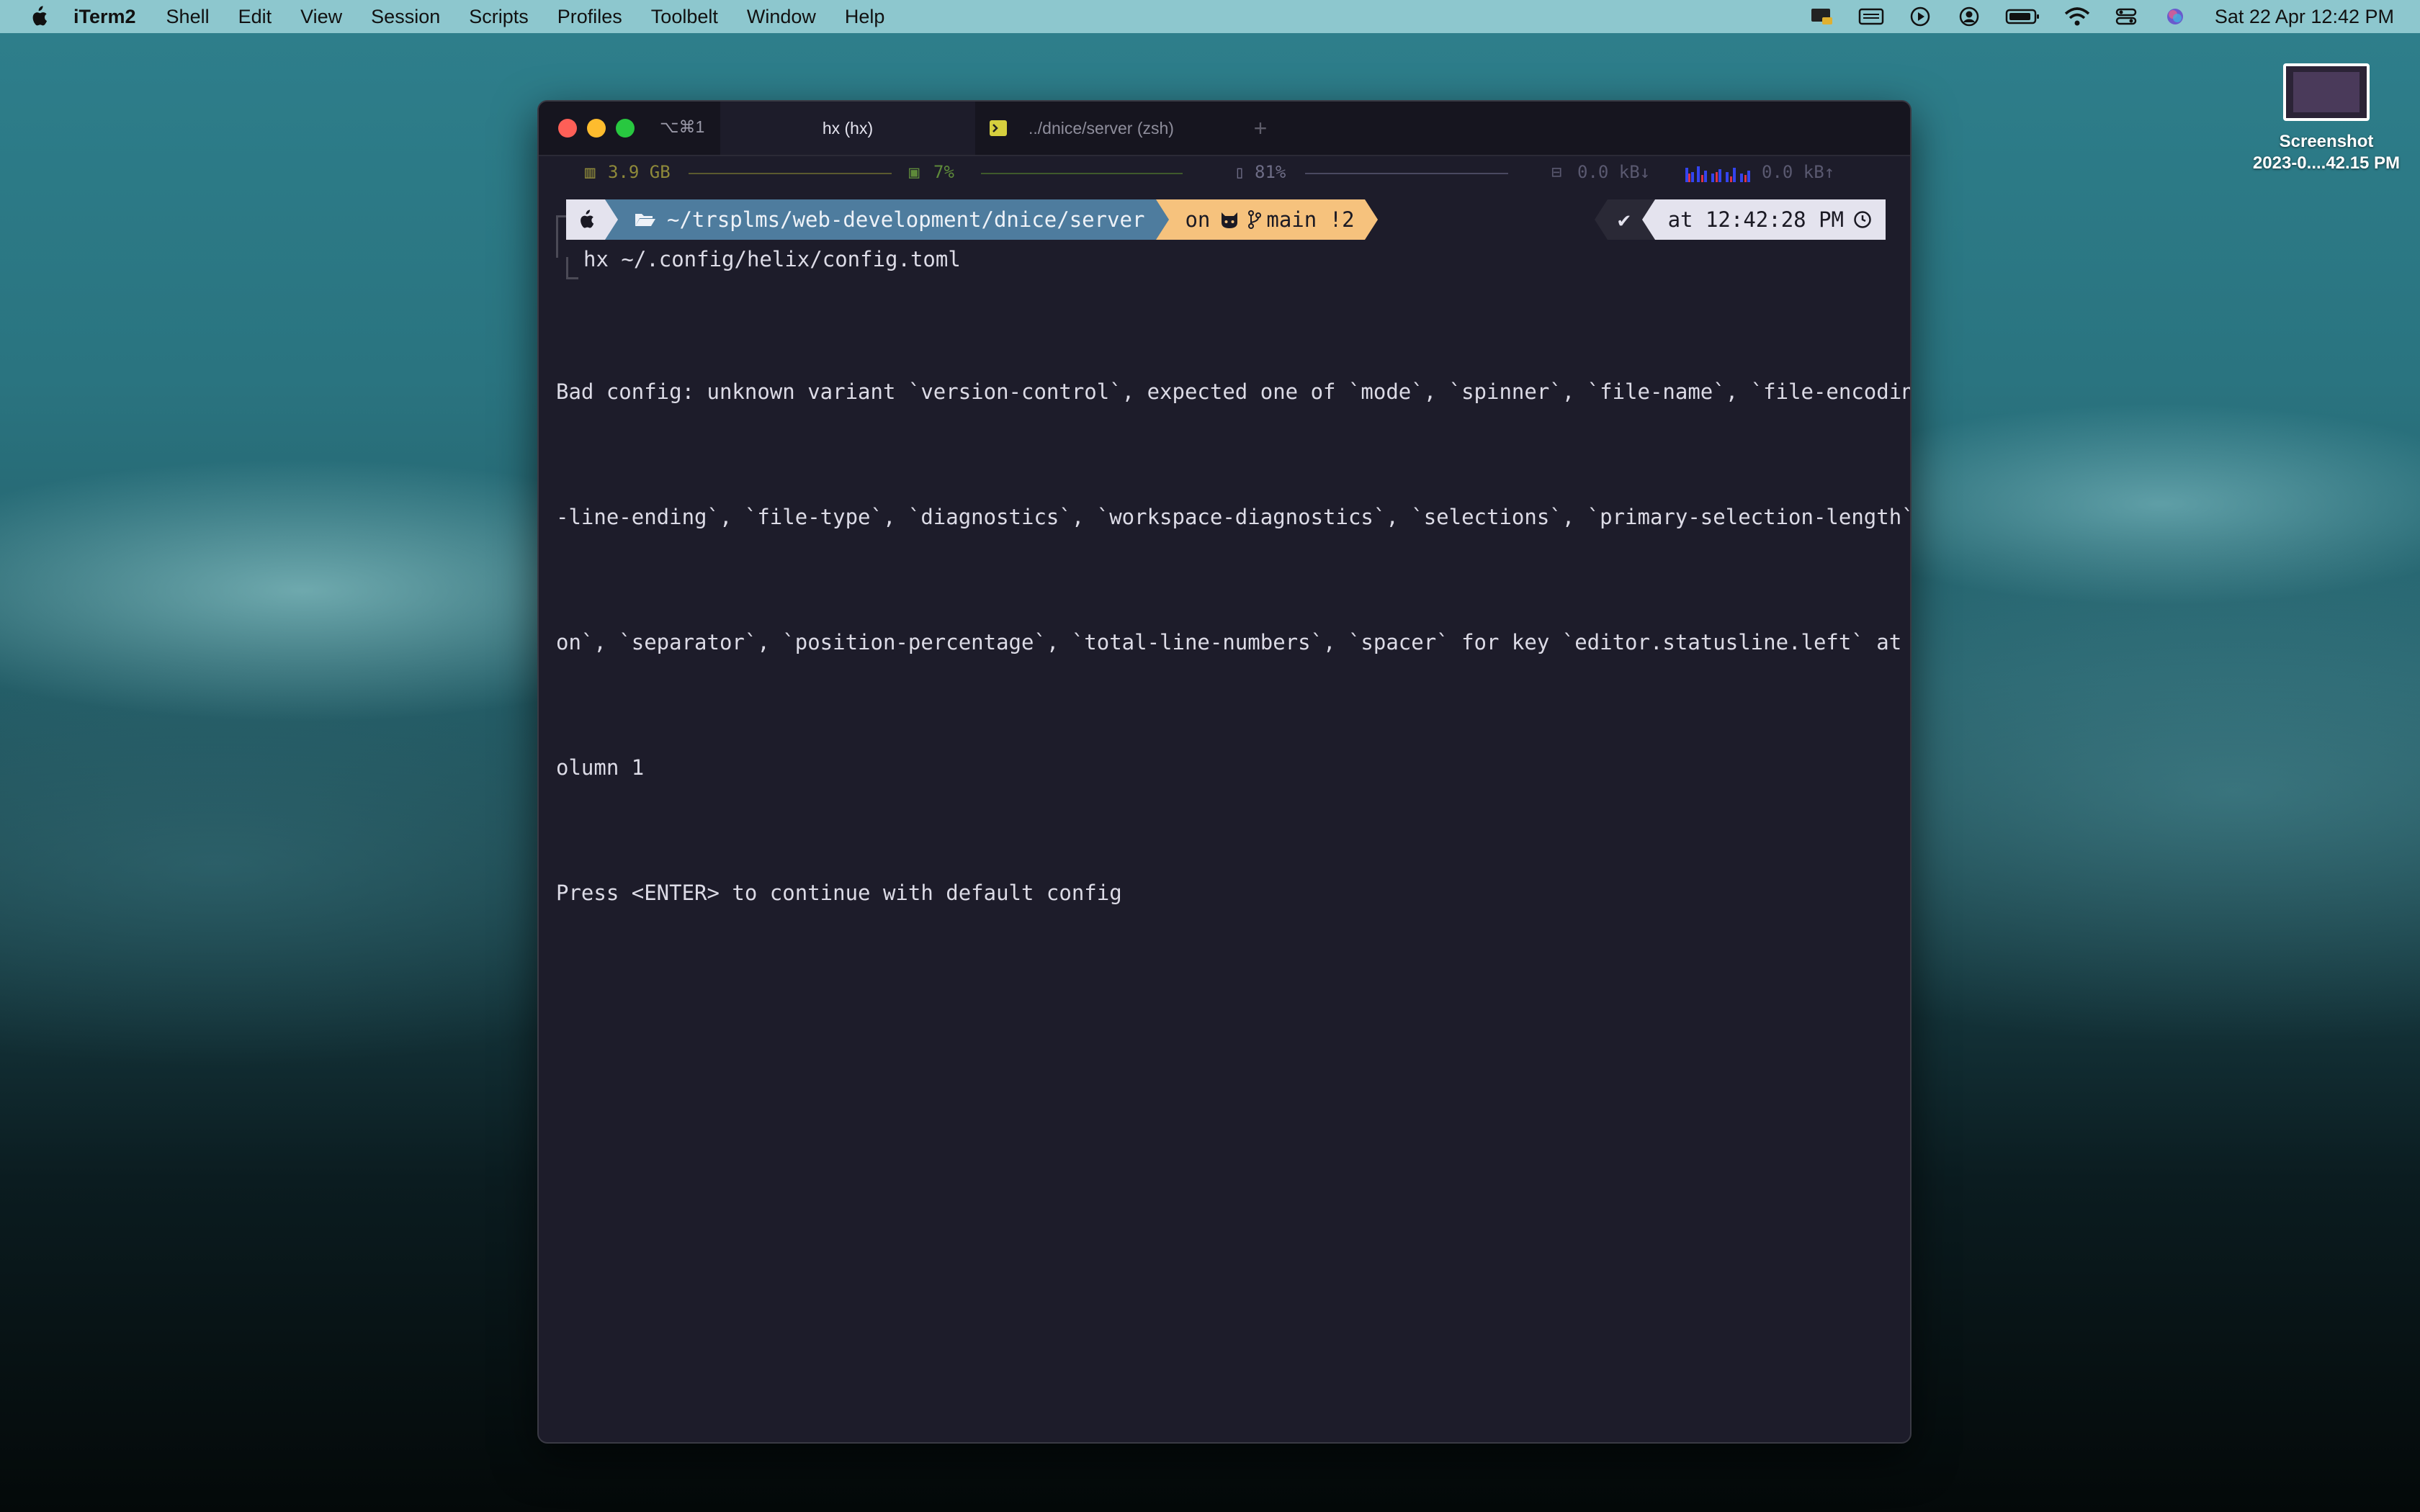 The width and height of the screenshot is (2420, 1512). What do you see at coordinates (1255, 219) in the screenshot?
I see `git-branch-icon` at bounding box center [1255, 219].